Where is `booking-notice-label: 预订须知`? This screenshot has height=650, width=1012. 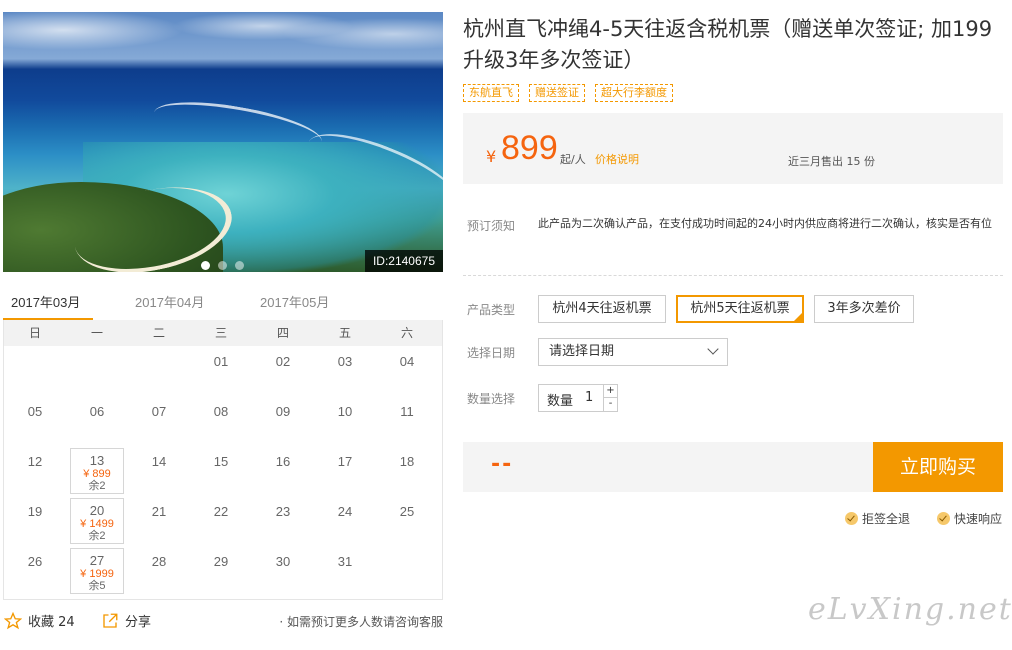
booking-notice-label: 预订须知 is located at coordinates (491, 226).